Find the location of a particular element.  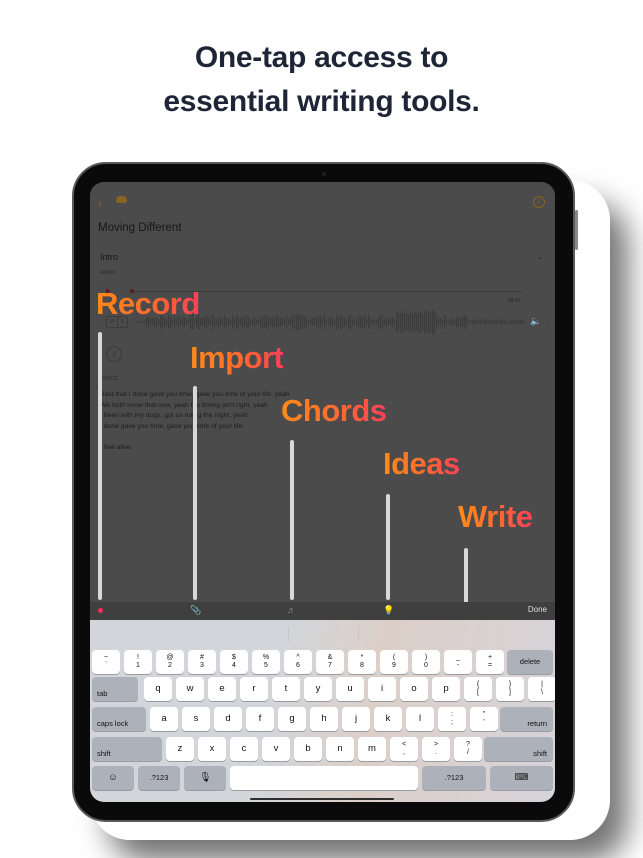

space-bar is located at coordinates (324, 778).